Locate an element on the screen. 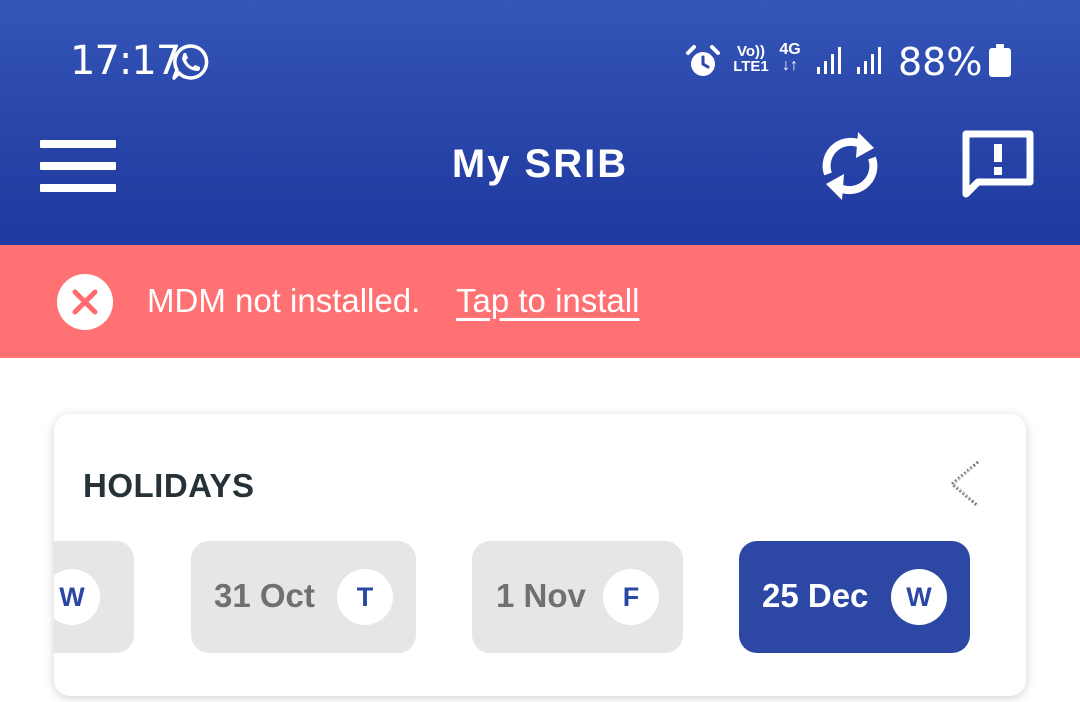  network-indicator: 4G ↓↑ is located at coordinates (790, 58).